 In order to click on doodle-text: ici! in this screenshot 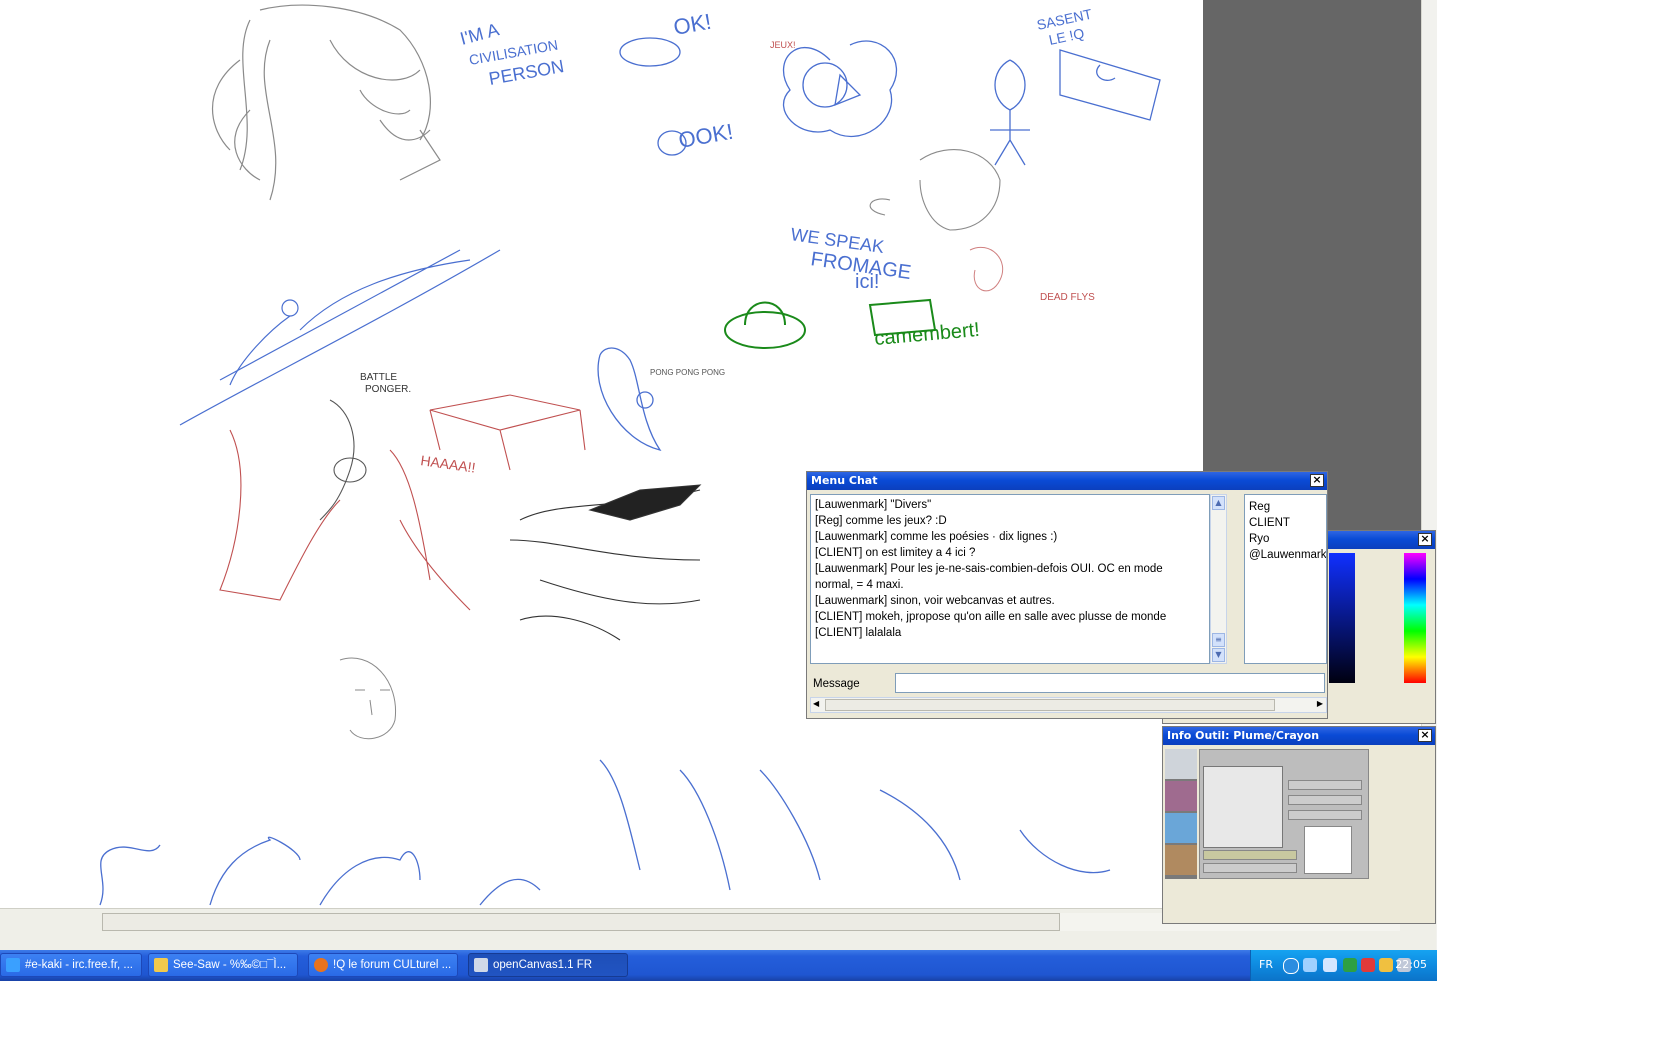, I will do `click(867, 282)`.